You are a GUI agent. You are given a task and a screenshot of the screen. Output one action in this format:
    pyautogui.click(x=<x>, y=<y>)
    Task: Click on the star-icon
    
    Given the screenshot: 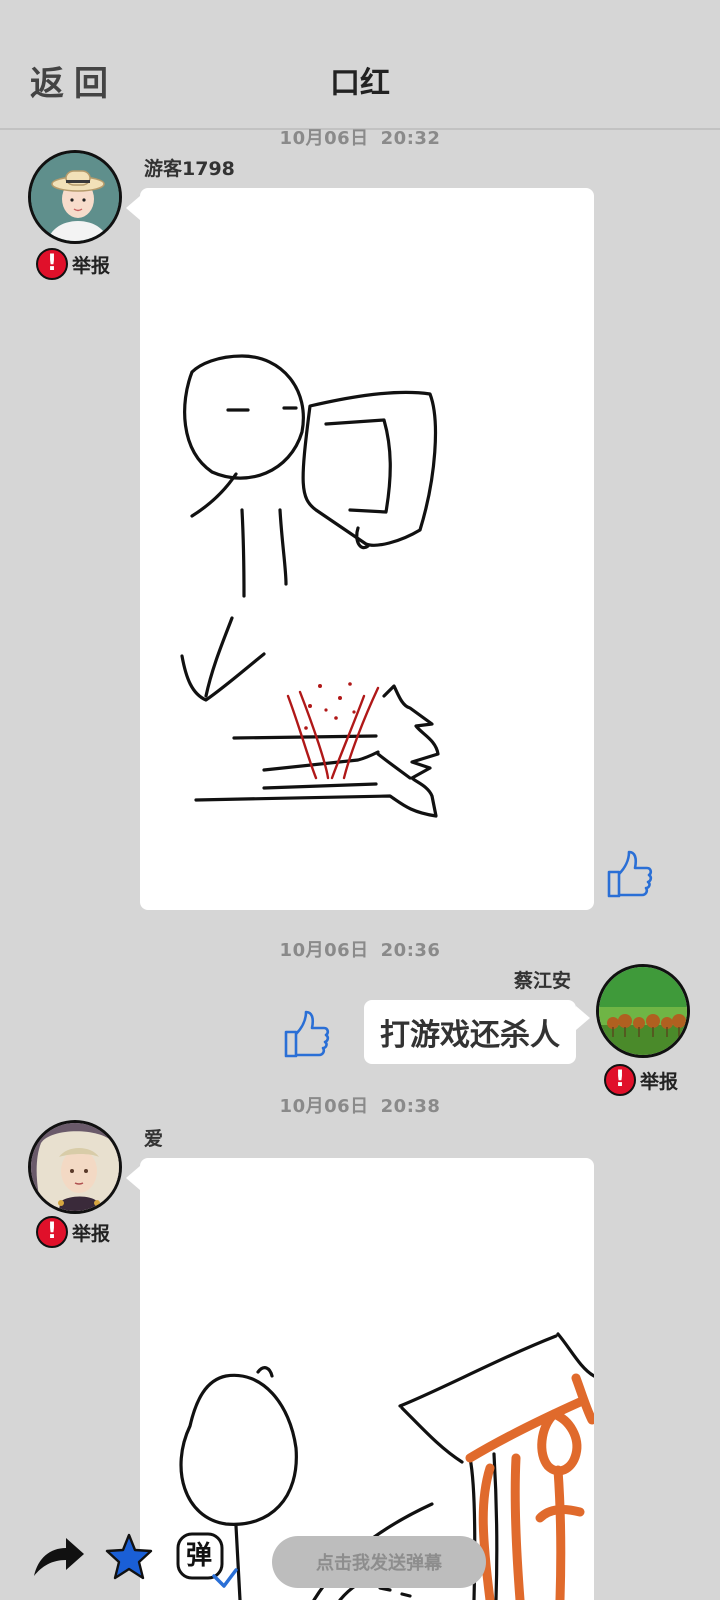 What is the action you would take?
    pyautogui.click(x=129, y=1557)
    